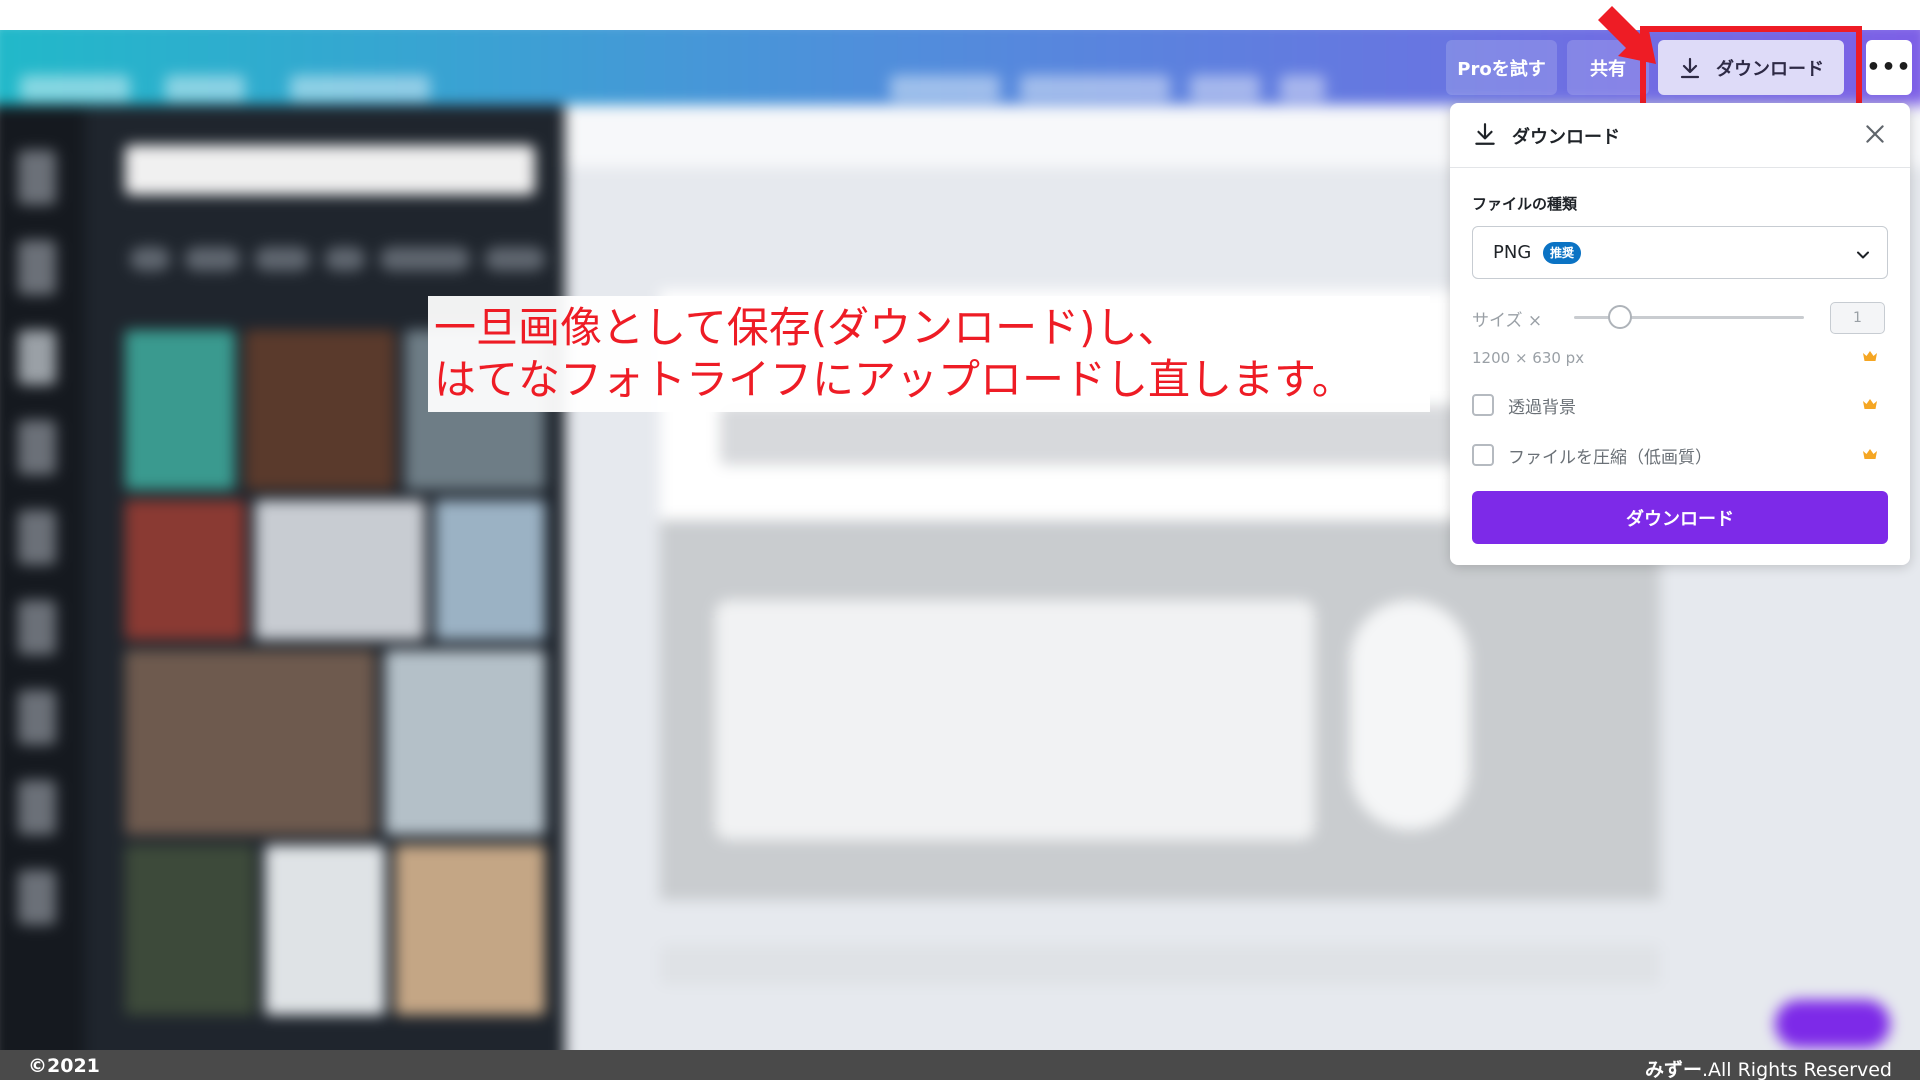  Describe the element at coordinates (1160, 965) in the screenshot. I see `notes-bar` at that location.